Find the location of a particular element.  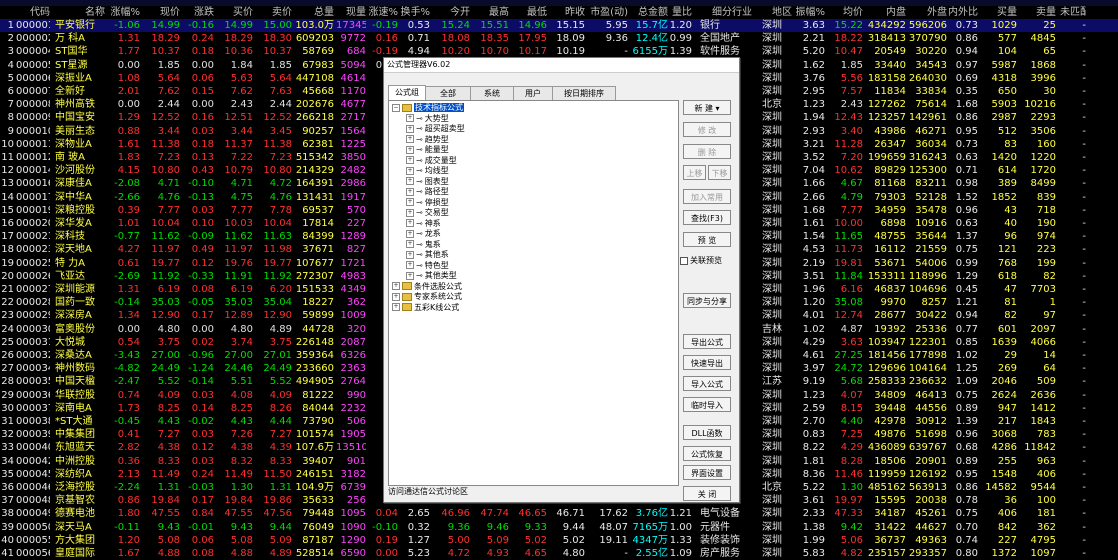

find-button: 查找(F3) is located at coordinates (707, 217).